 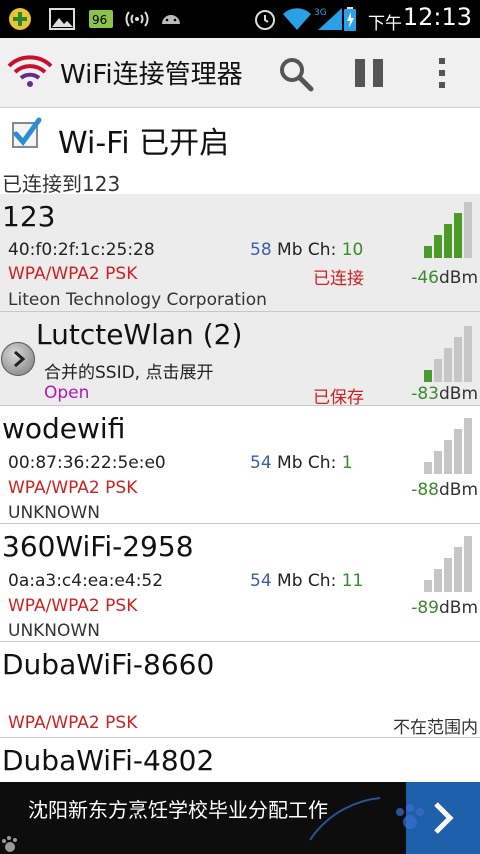 I want to click on paw-icon, so click(x=9, y=844).